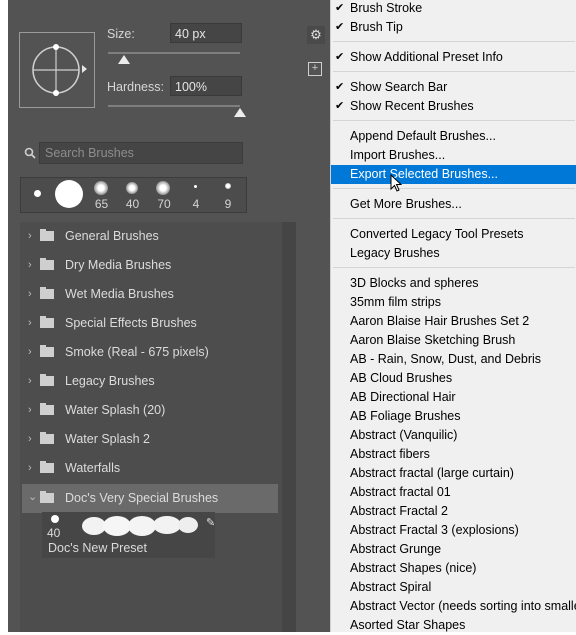 The image size is (576, 635). What do you see at coordinates (433, 340) in the screenshot?
I see `menu-item-label: Aaron Blaise Sketching Brush` at bounding box center [433, 340].